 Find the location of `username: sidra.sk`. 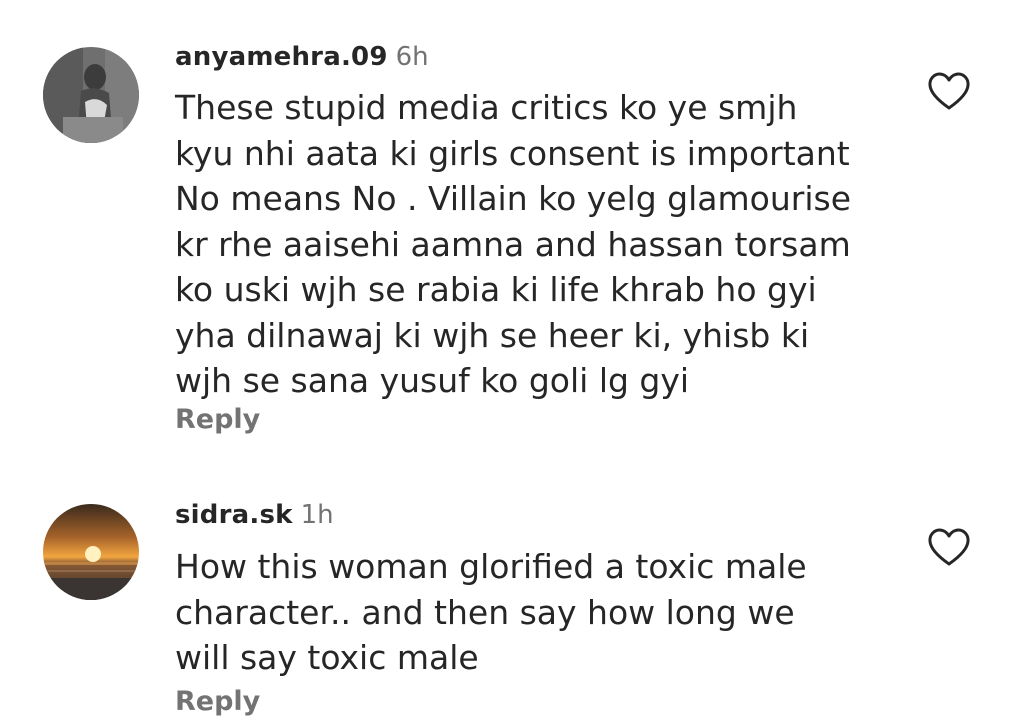

username: sidra.sk is located at coordinates (234, 515).